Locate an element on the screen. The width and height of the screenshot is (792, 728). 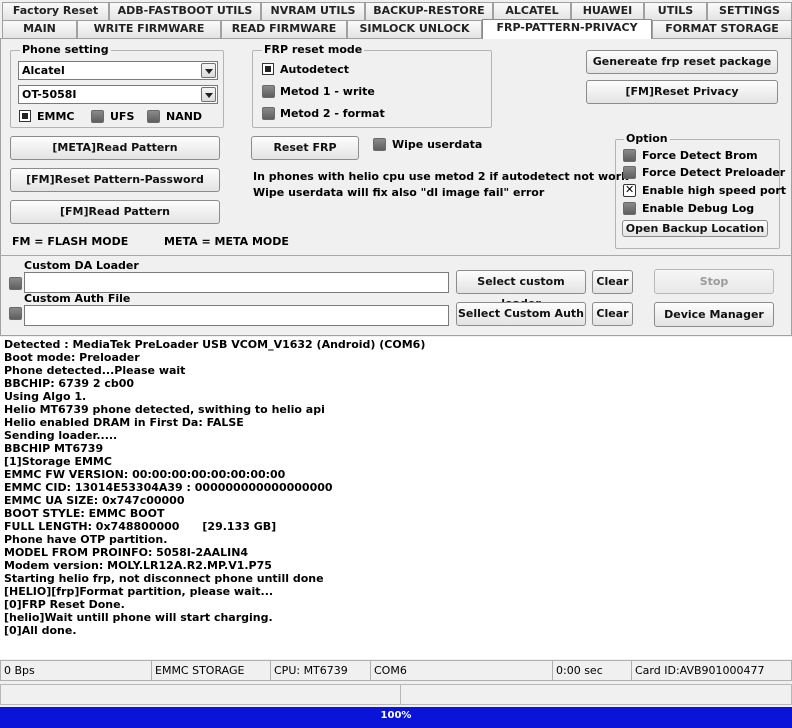
nand-label: NAND is located at coordinates (184, 116).